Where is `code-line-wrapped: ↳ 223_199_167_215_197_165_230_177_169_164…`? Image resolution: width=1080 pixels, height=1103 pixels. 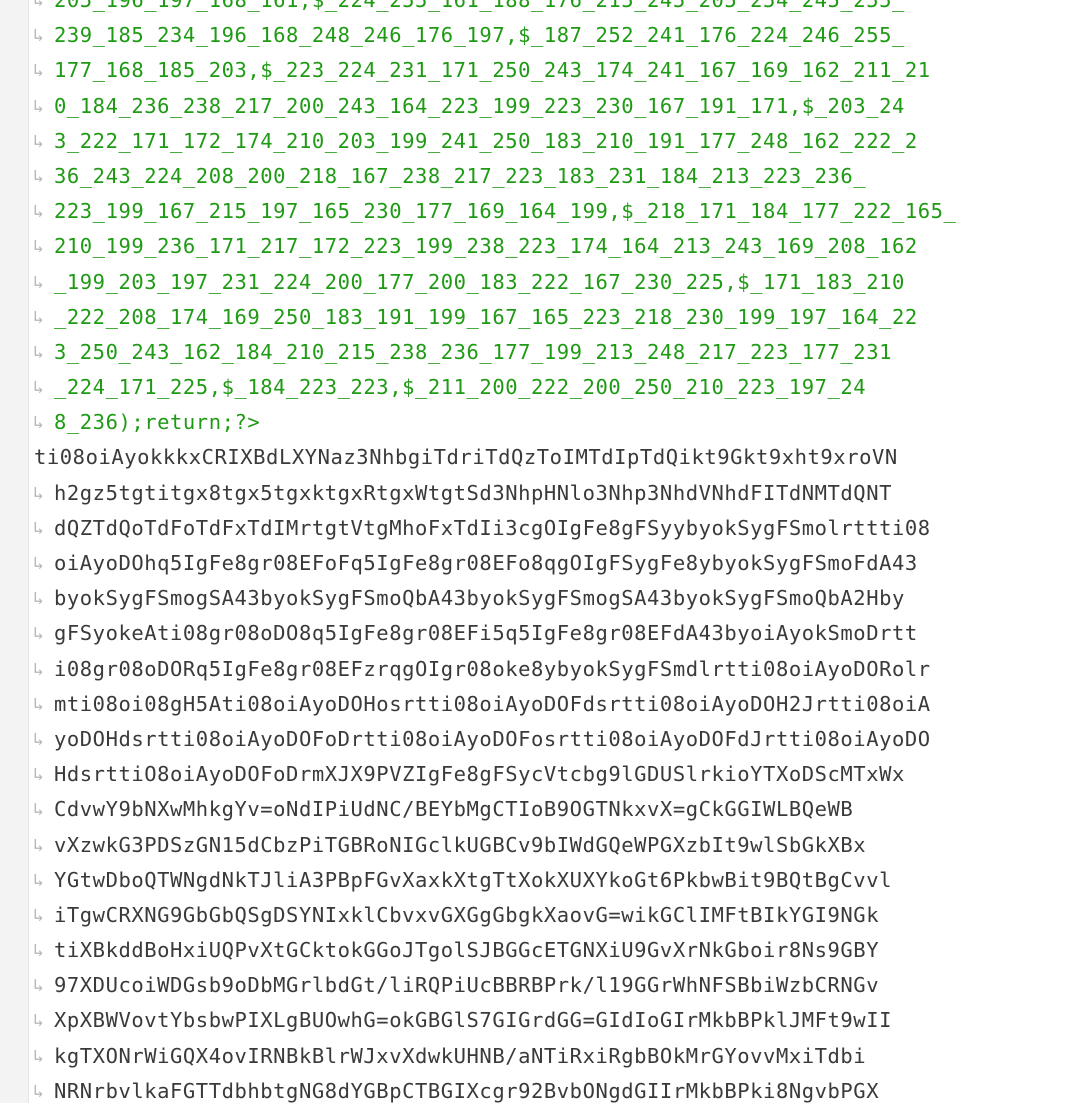
code-line-wrapped: ↳ 223_199_167_215_197_165_230_177_169_164… is located at coordinates (554, 211).